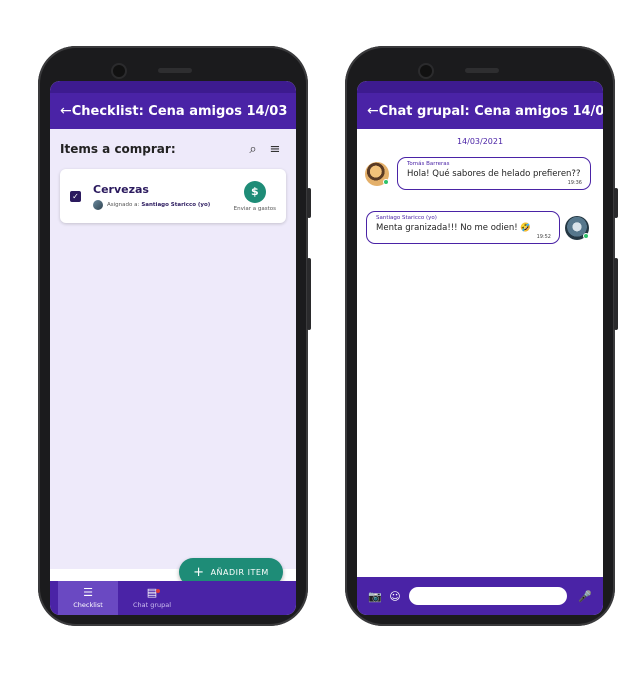  I want to click on list-icon: ☰, so click(88, 592).